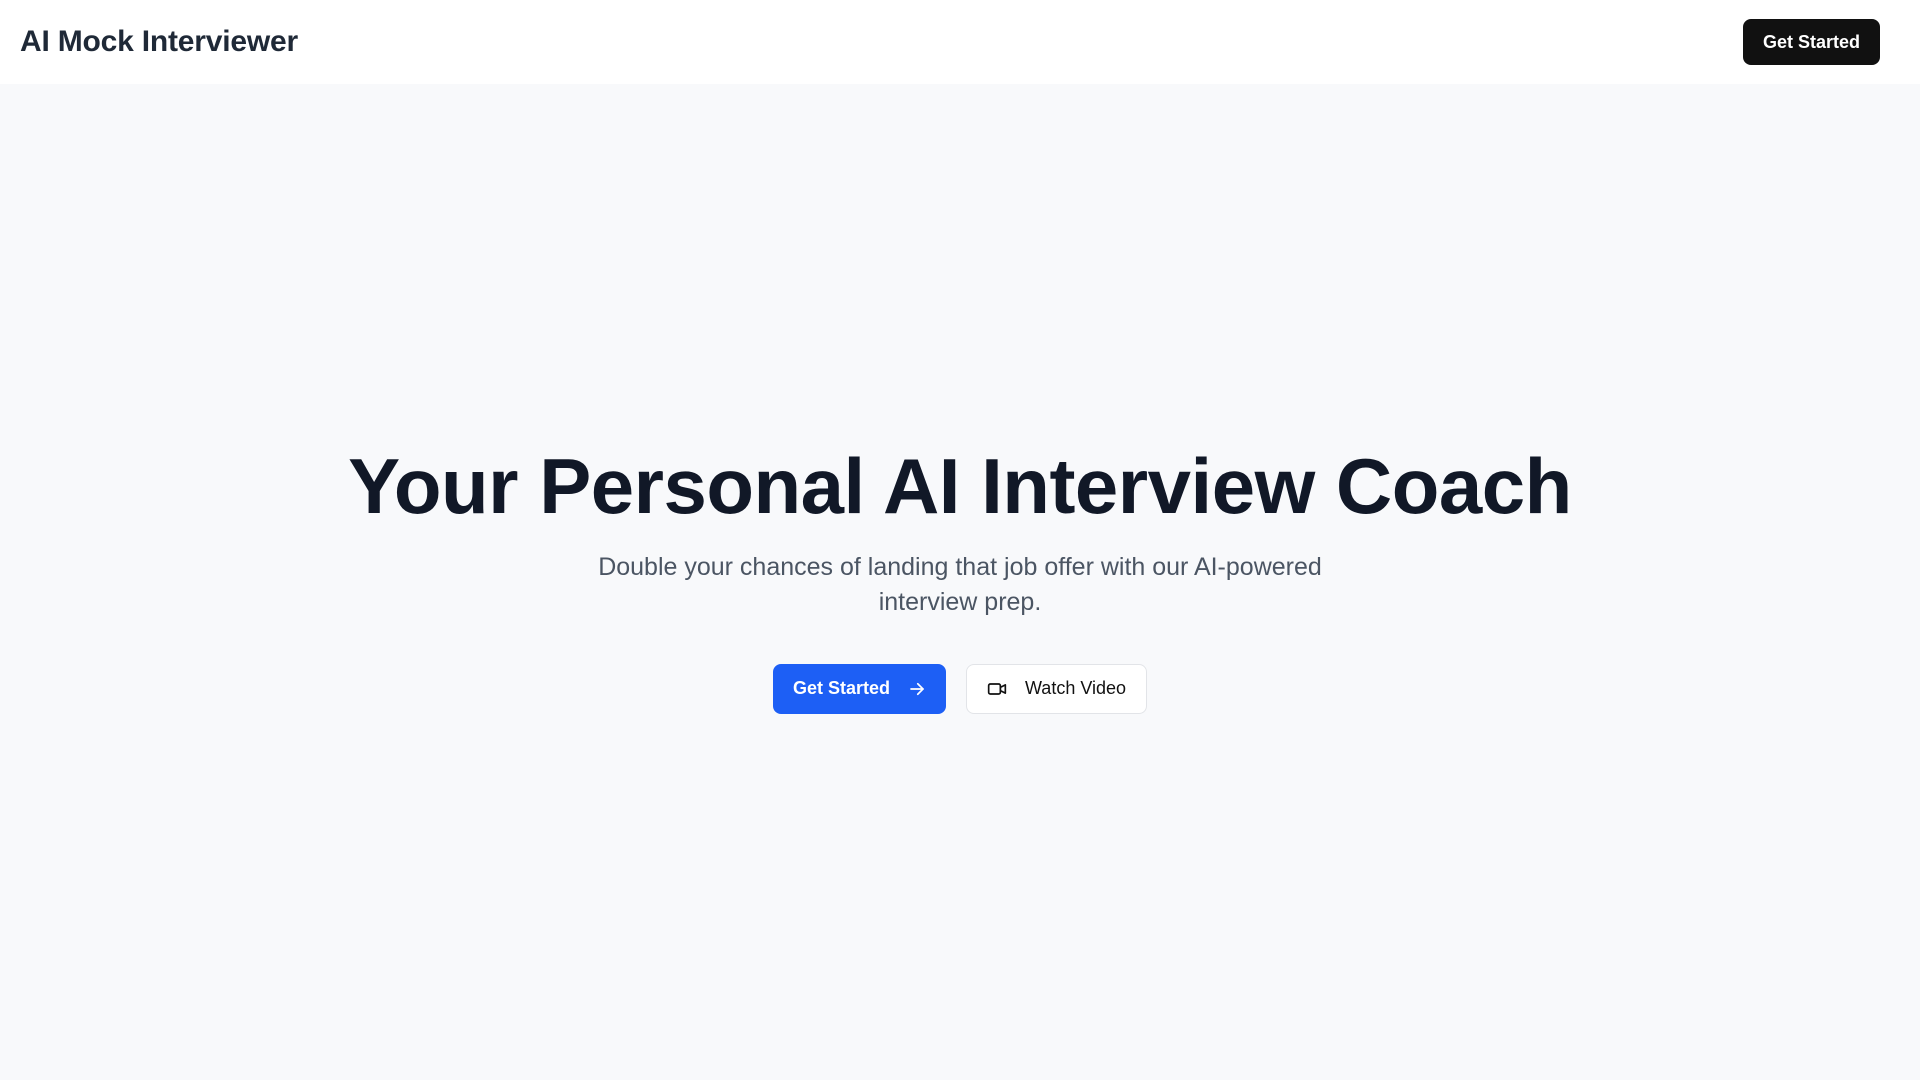 This screenshot has height=1080, width=1920. What do you see at coordinates (960, 42) in the screenshot?
I see `site-header: AI Mock Interviewer Get Started` at bounding box center [960, 42].